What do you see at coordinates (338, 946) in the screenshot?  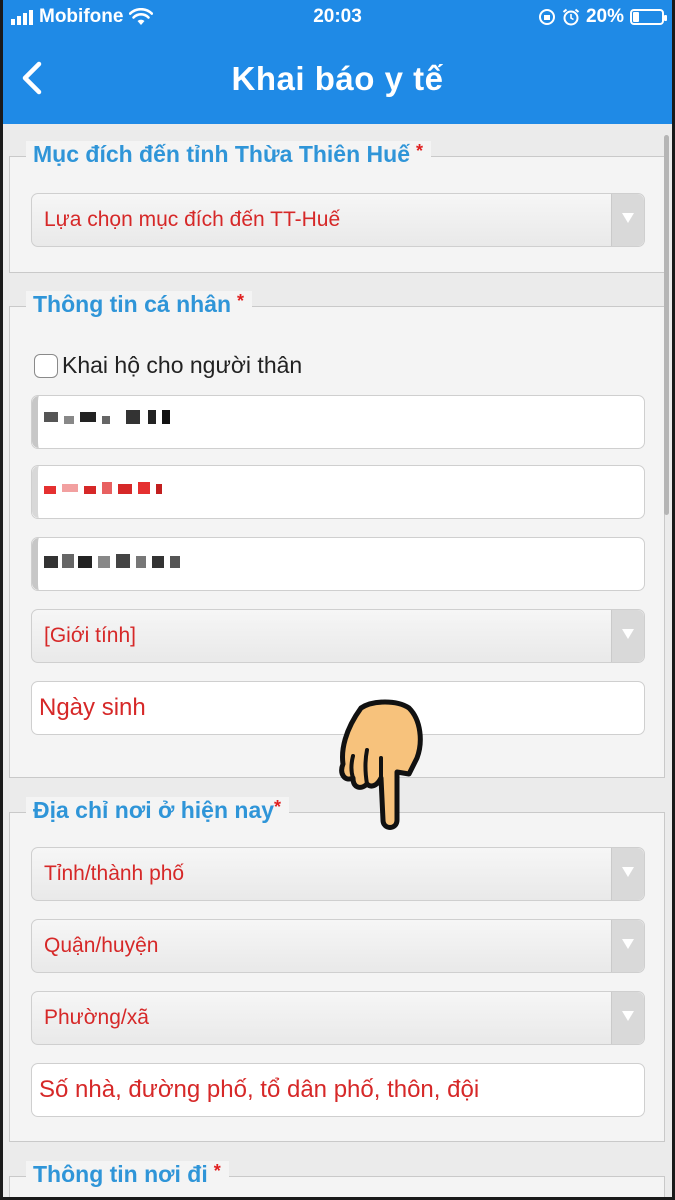 I see `district-select: Quận/huyện` at bounding box center [338, 946].